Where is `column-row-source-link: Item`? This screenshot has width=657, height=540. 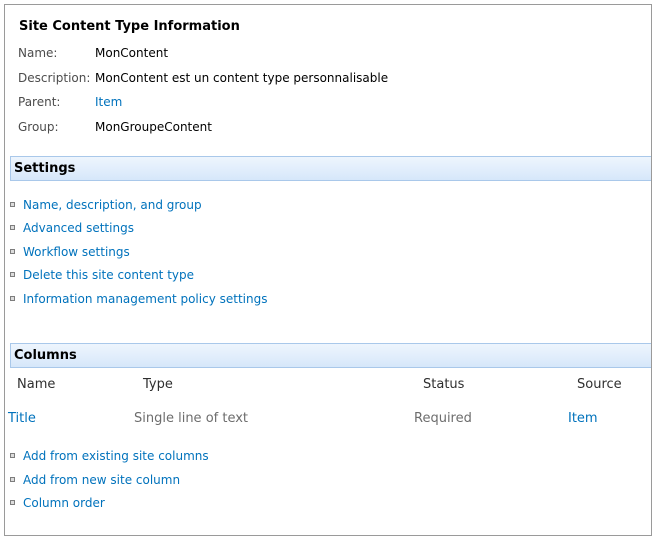
column-row-source-link: Item is located at coordinates (583, 418).